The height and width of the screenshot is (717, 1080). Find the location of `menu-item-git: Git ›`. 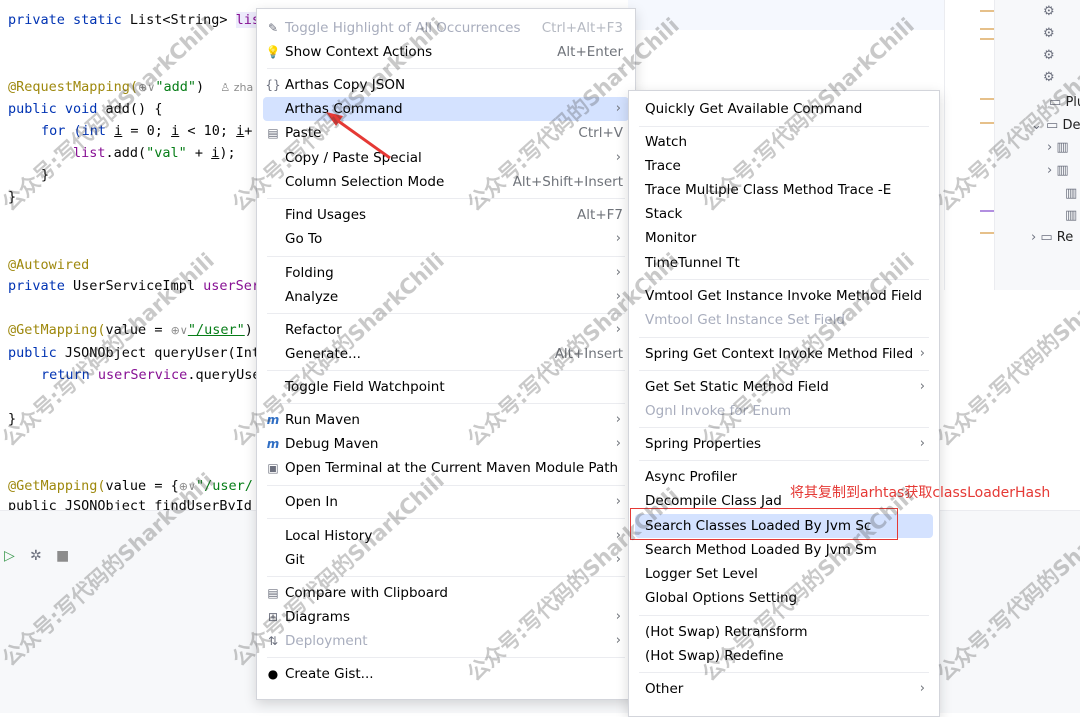

menu-item-git: Git › is located at coordinates (446, 560).